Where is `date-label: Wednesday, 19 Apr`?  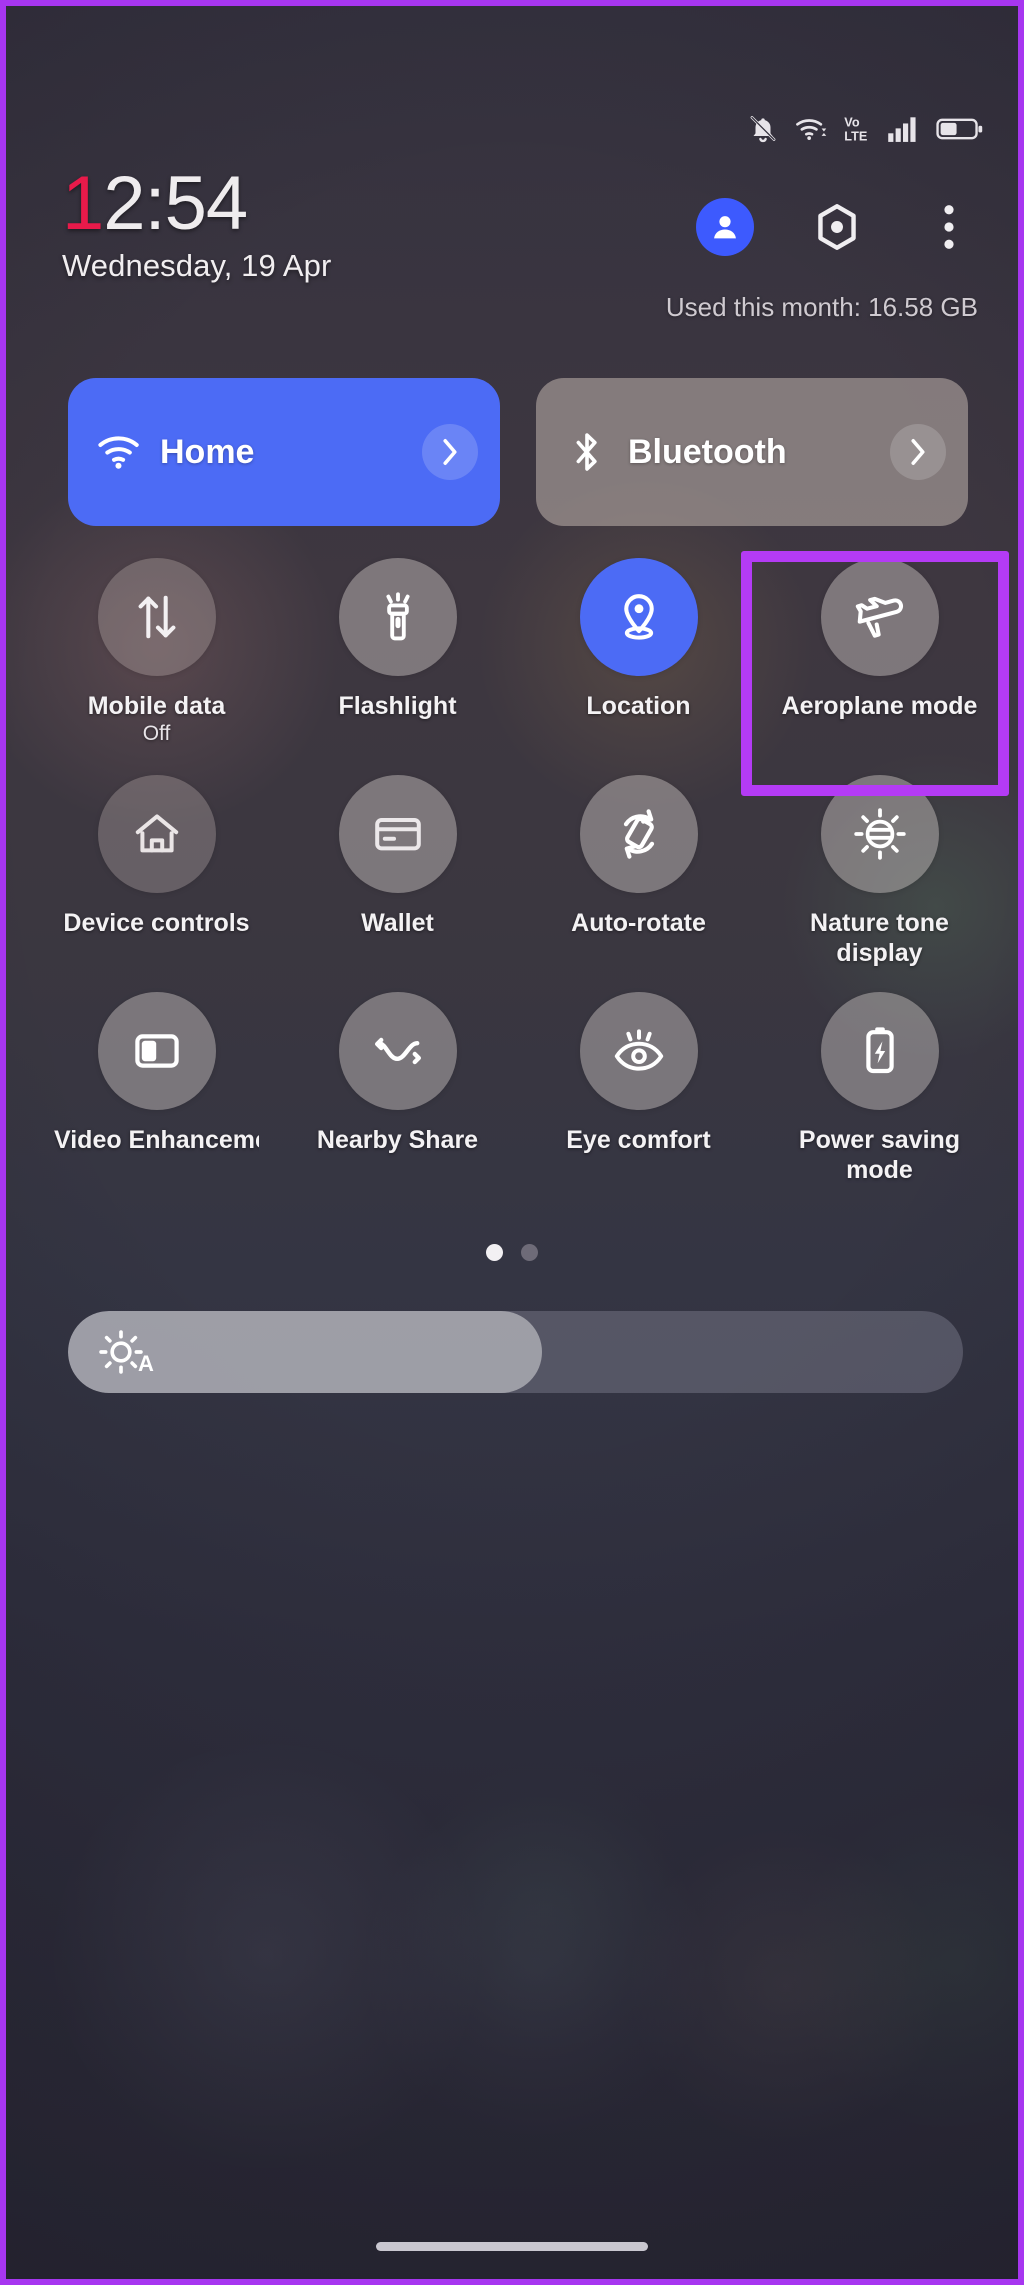 date-label: Wednesday, 19 Apr is located at coordinates (197, 265).